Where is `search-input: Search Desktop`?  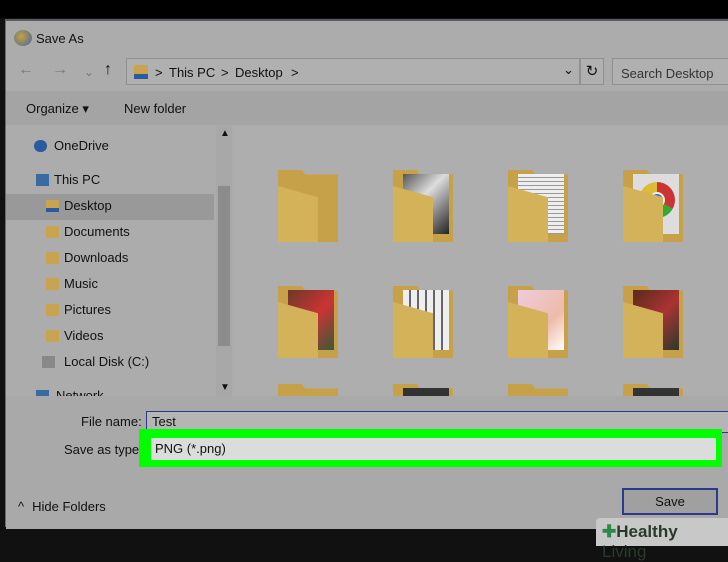
search-input: Search Desktop is located at coordinates (670, 71).